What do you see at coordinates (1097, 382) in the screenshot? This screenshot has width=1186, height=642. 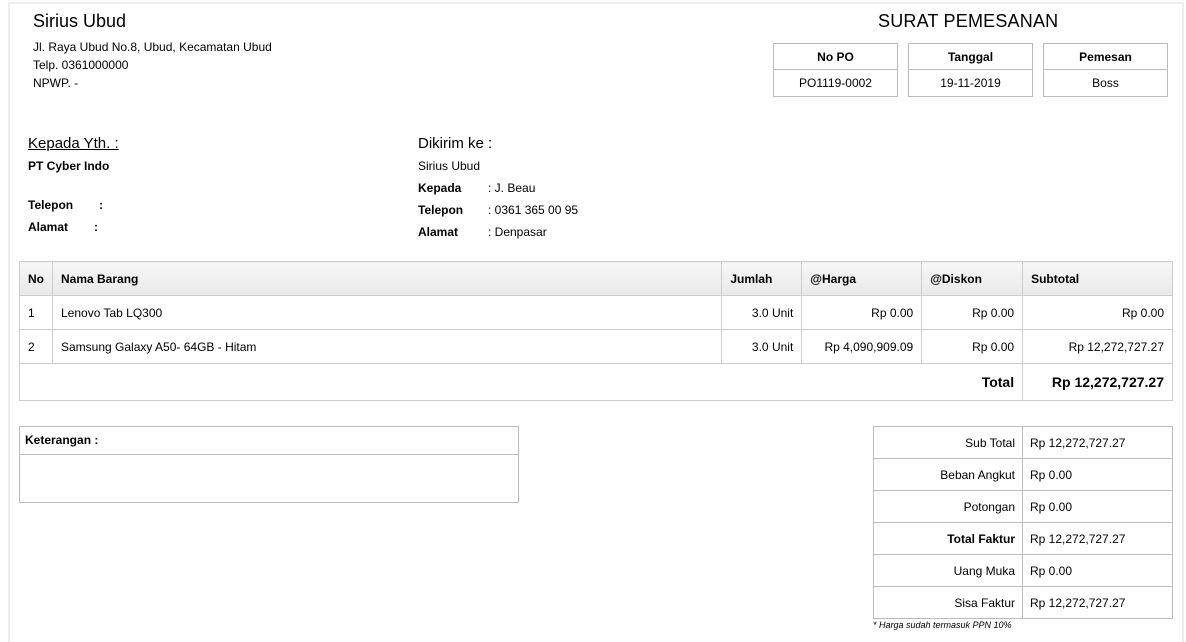 I see `items-total-value: Rp 12,272,727.27` at bounding box center [1097, 382].